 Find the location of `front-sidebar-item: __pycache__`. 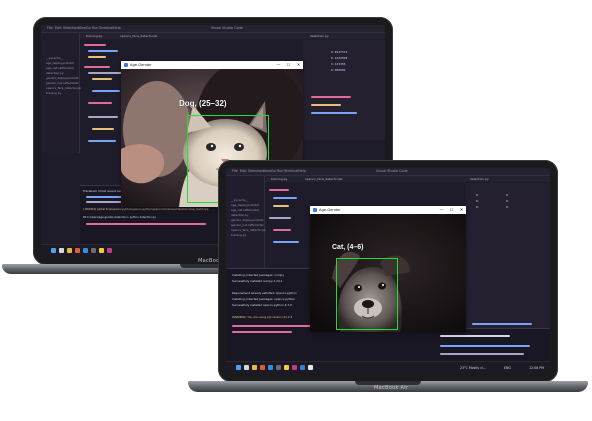

front-sidebar-item: __pycache__ is located at coordinates (239, 200).